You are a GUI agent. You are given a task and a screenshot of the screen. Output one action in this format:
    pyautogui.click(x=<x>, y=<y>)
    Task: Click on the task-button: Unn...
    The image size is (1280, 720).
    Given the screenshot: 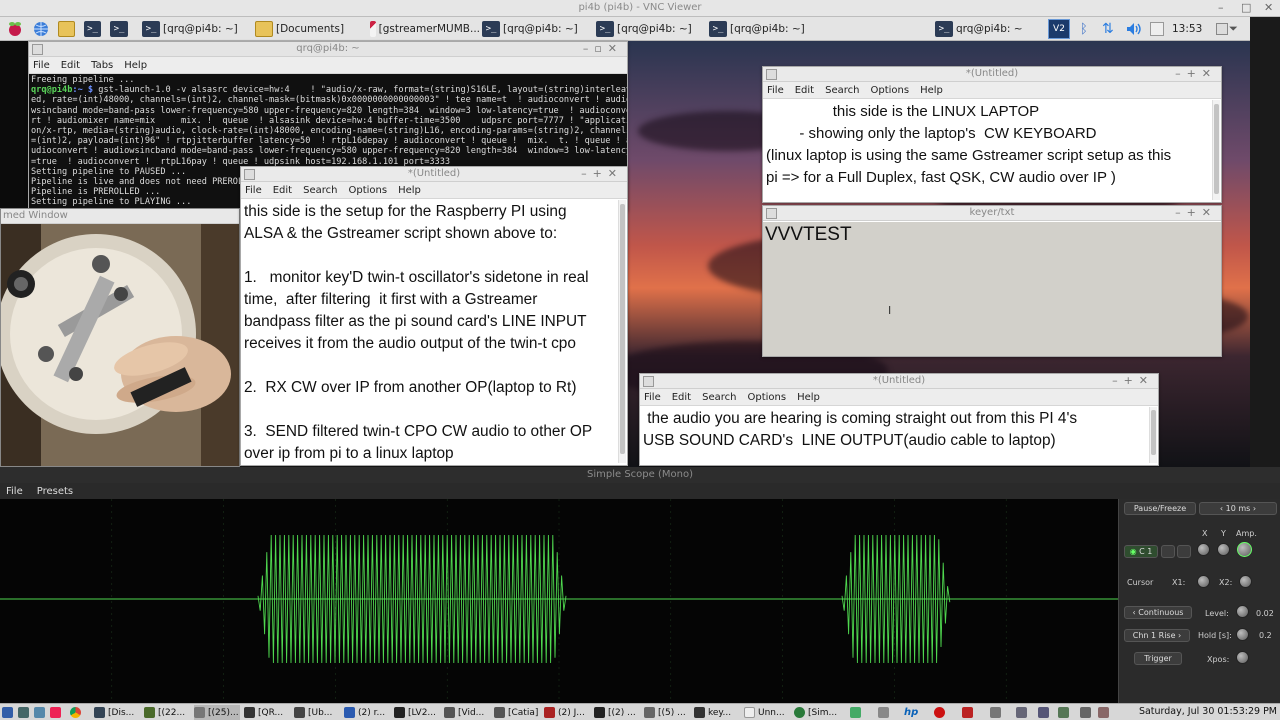 What is the action you would take?
    pyautogui.click(x=767, y=712)
    